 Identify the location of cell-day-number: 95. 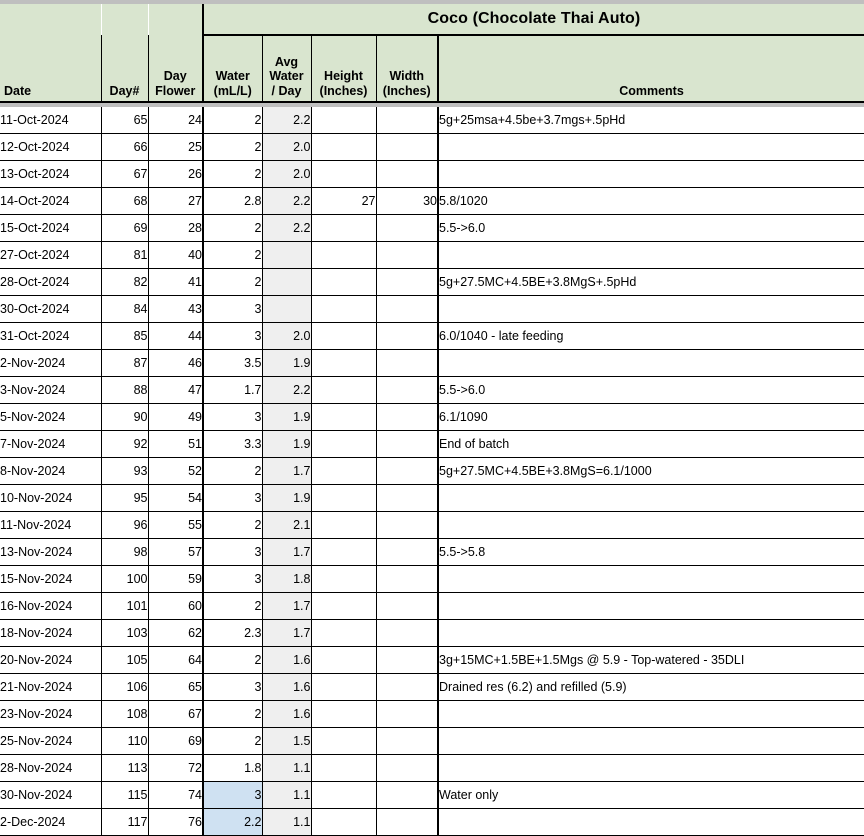
(125, 498).